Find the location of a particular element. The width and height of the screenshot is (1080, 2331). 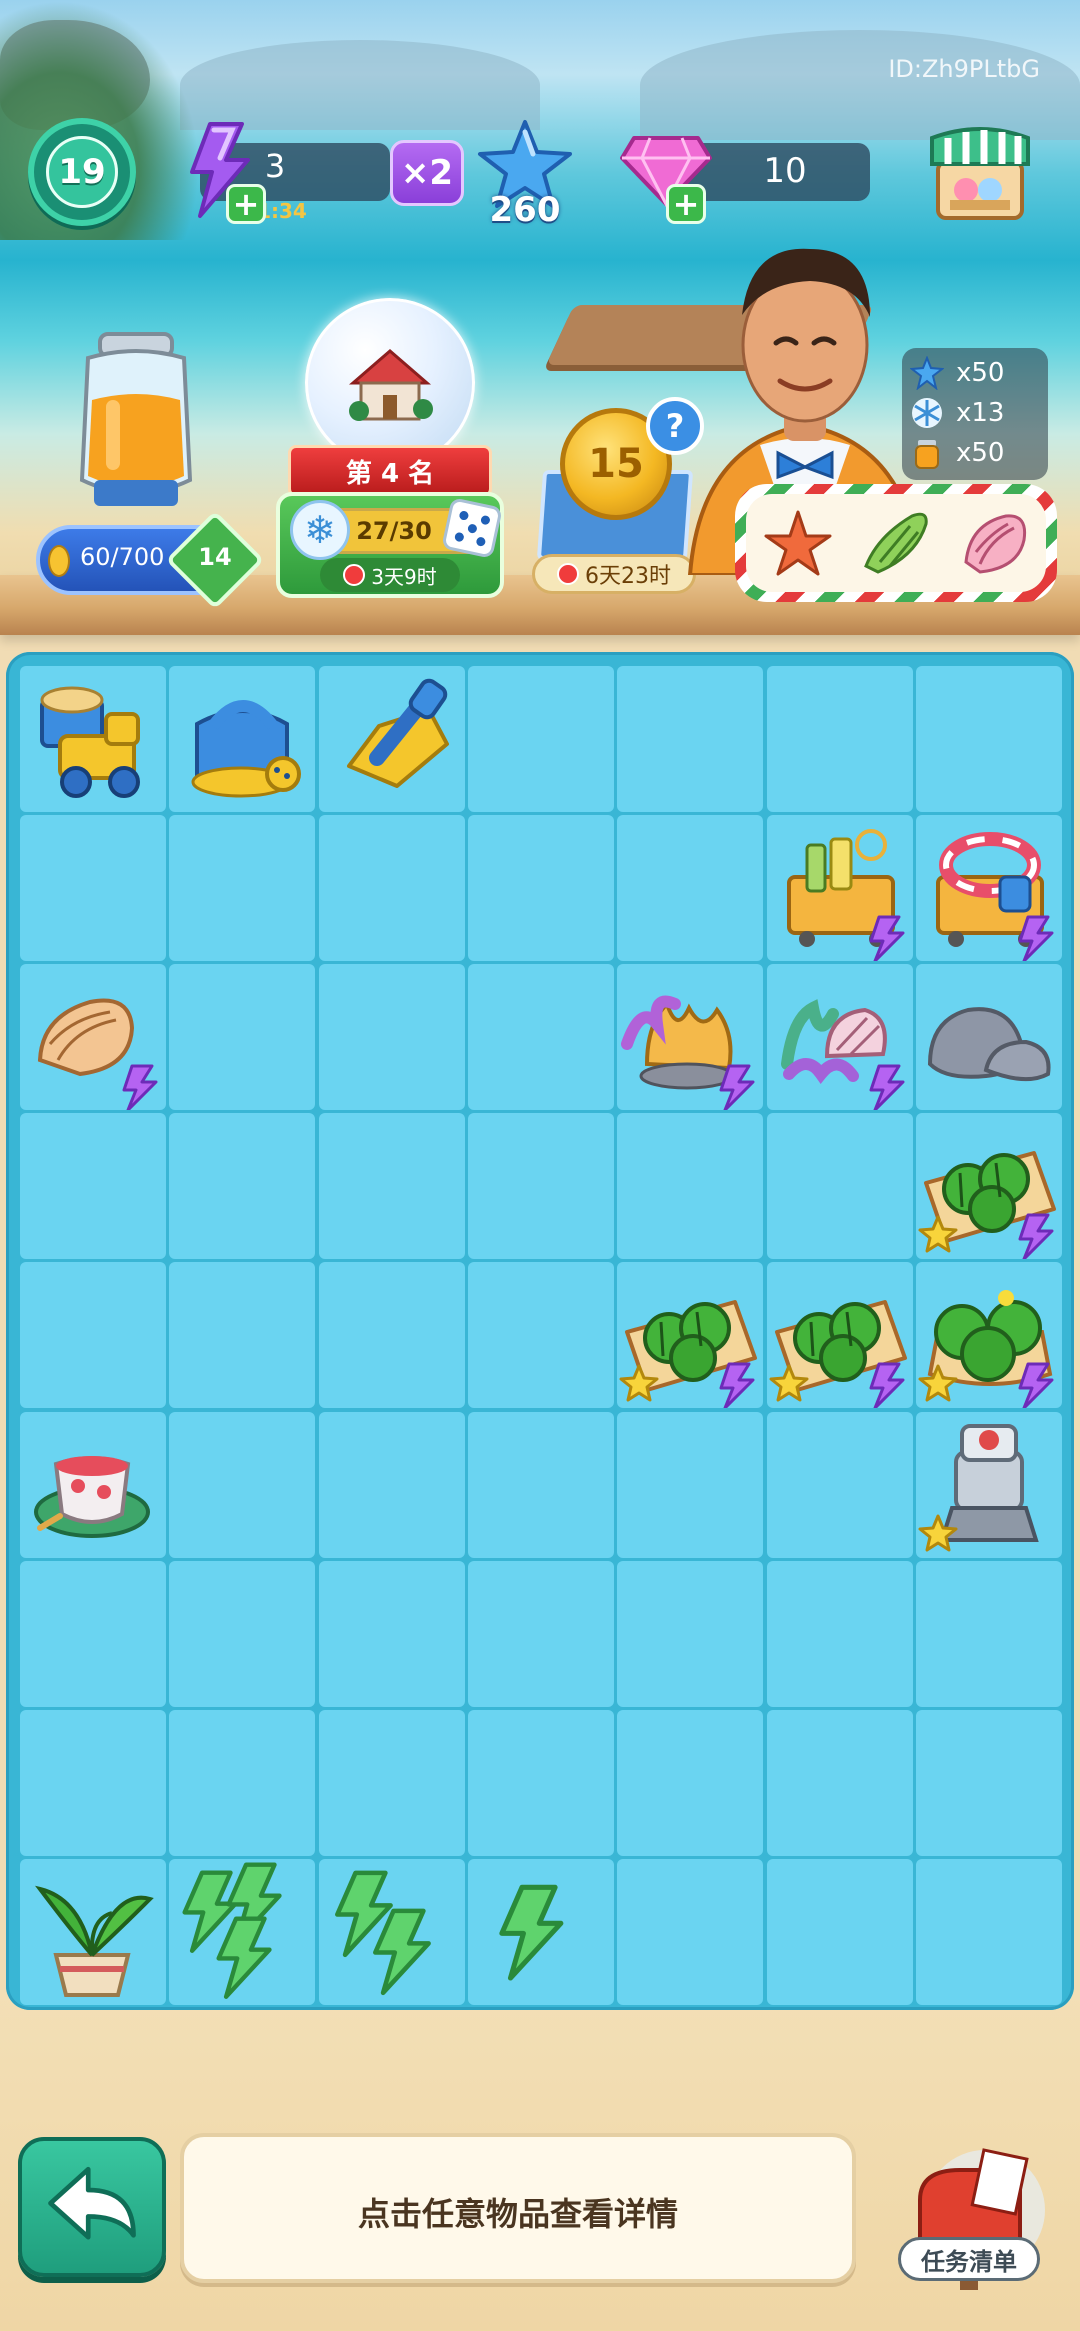

energy-single-item is located at coordinates (541, 1932).